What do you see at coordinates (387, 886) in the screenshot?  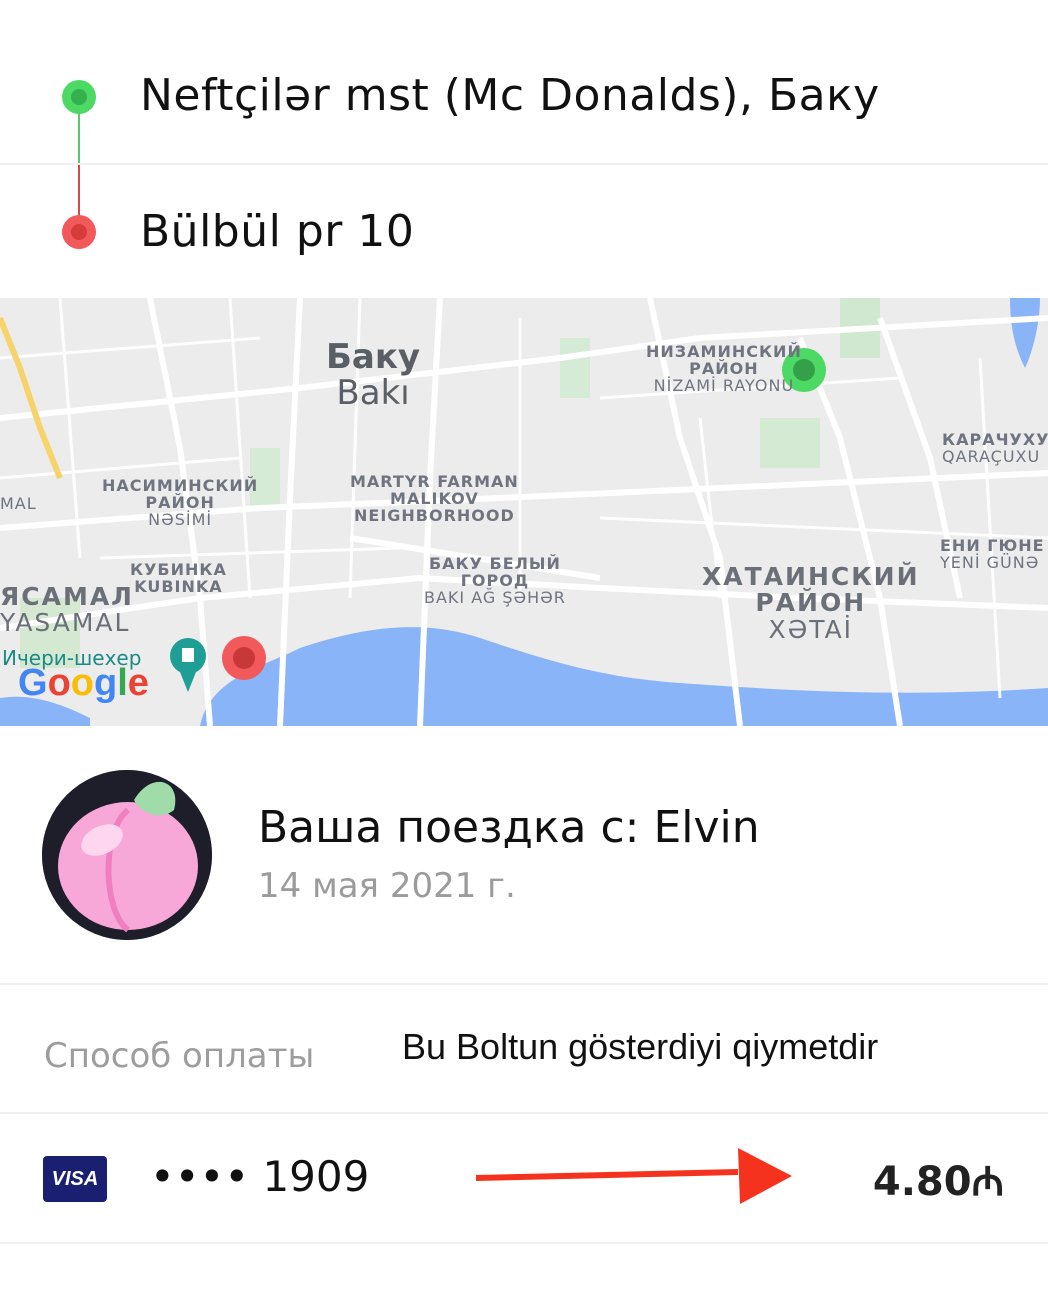 I see `trip-date: 14 мая 2021 г.` at bounding box center [387, 886].